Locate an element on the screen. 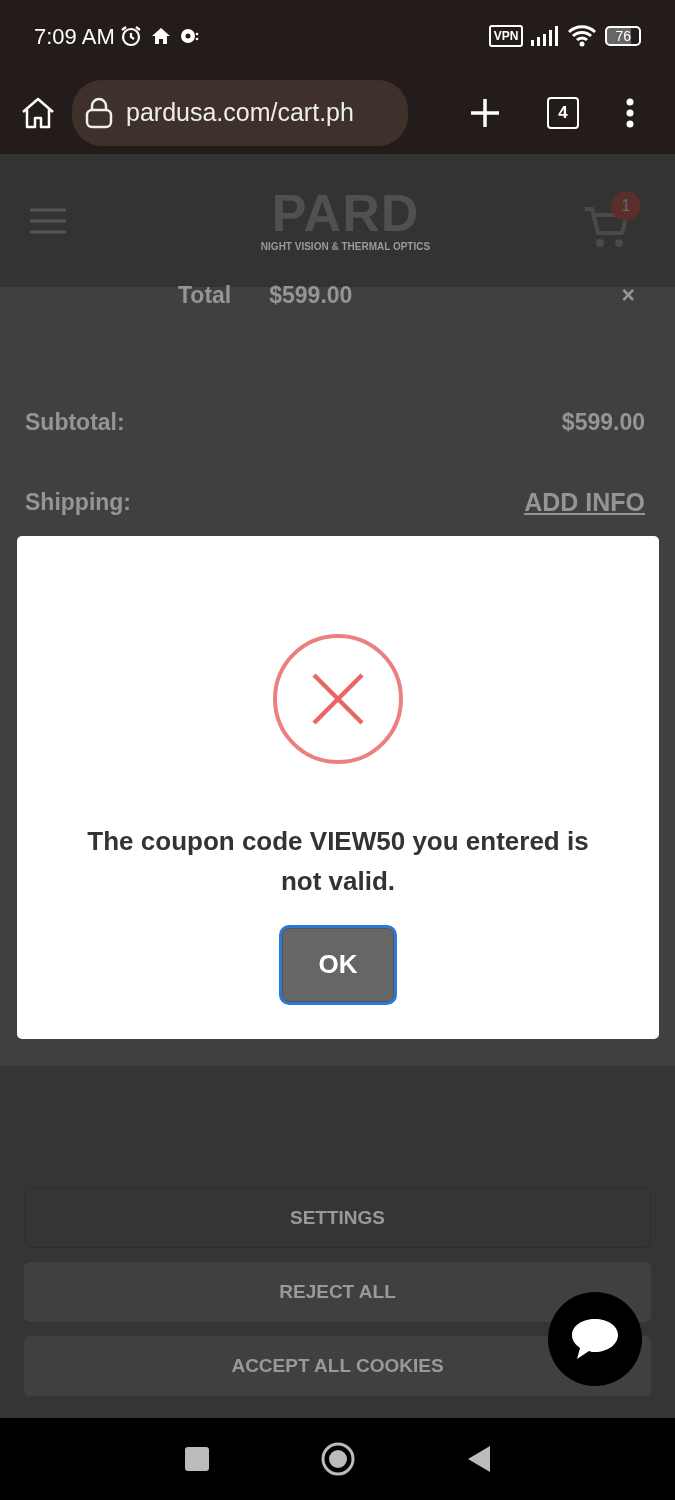 The height and width of the screenshot is (1500, 675). total-value: $599.00 is located at coordinates (311, 295).